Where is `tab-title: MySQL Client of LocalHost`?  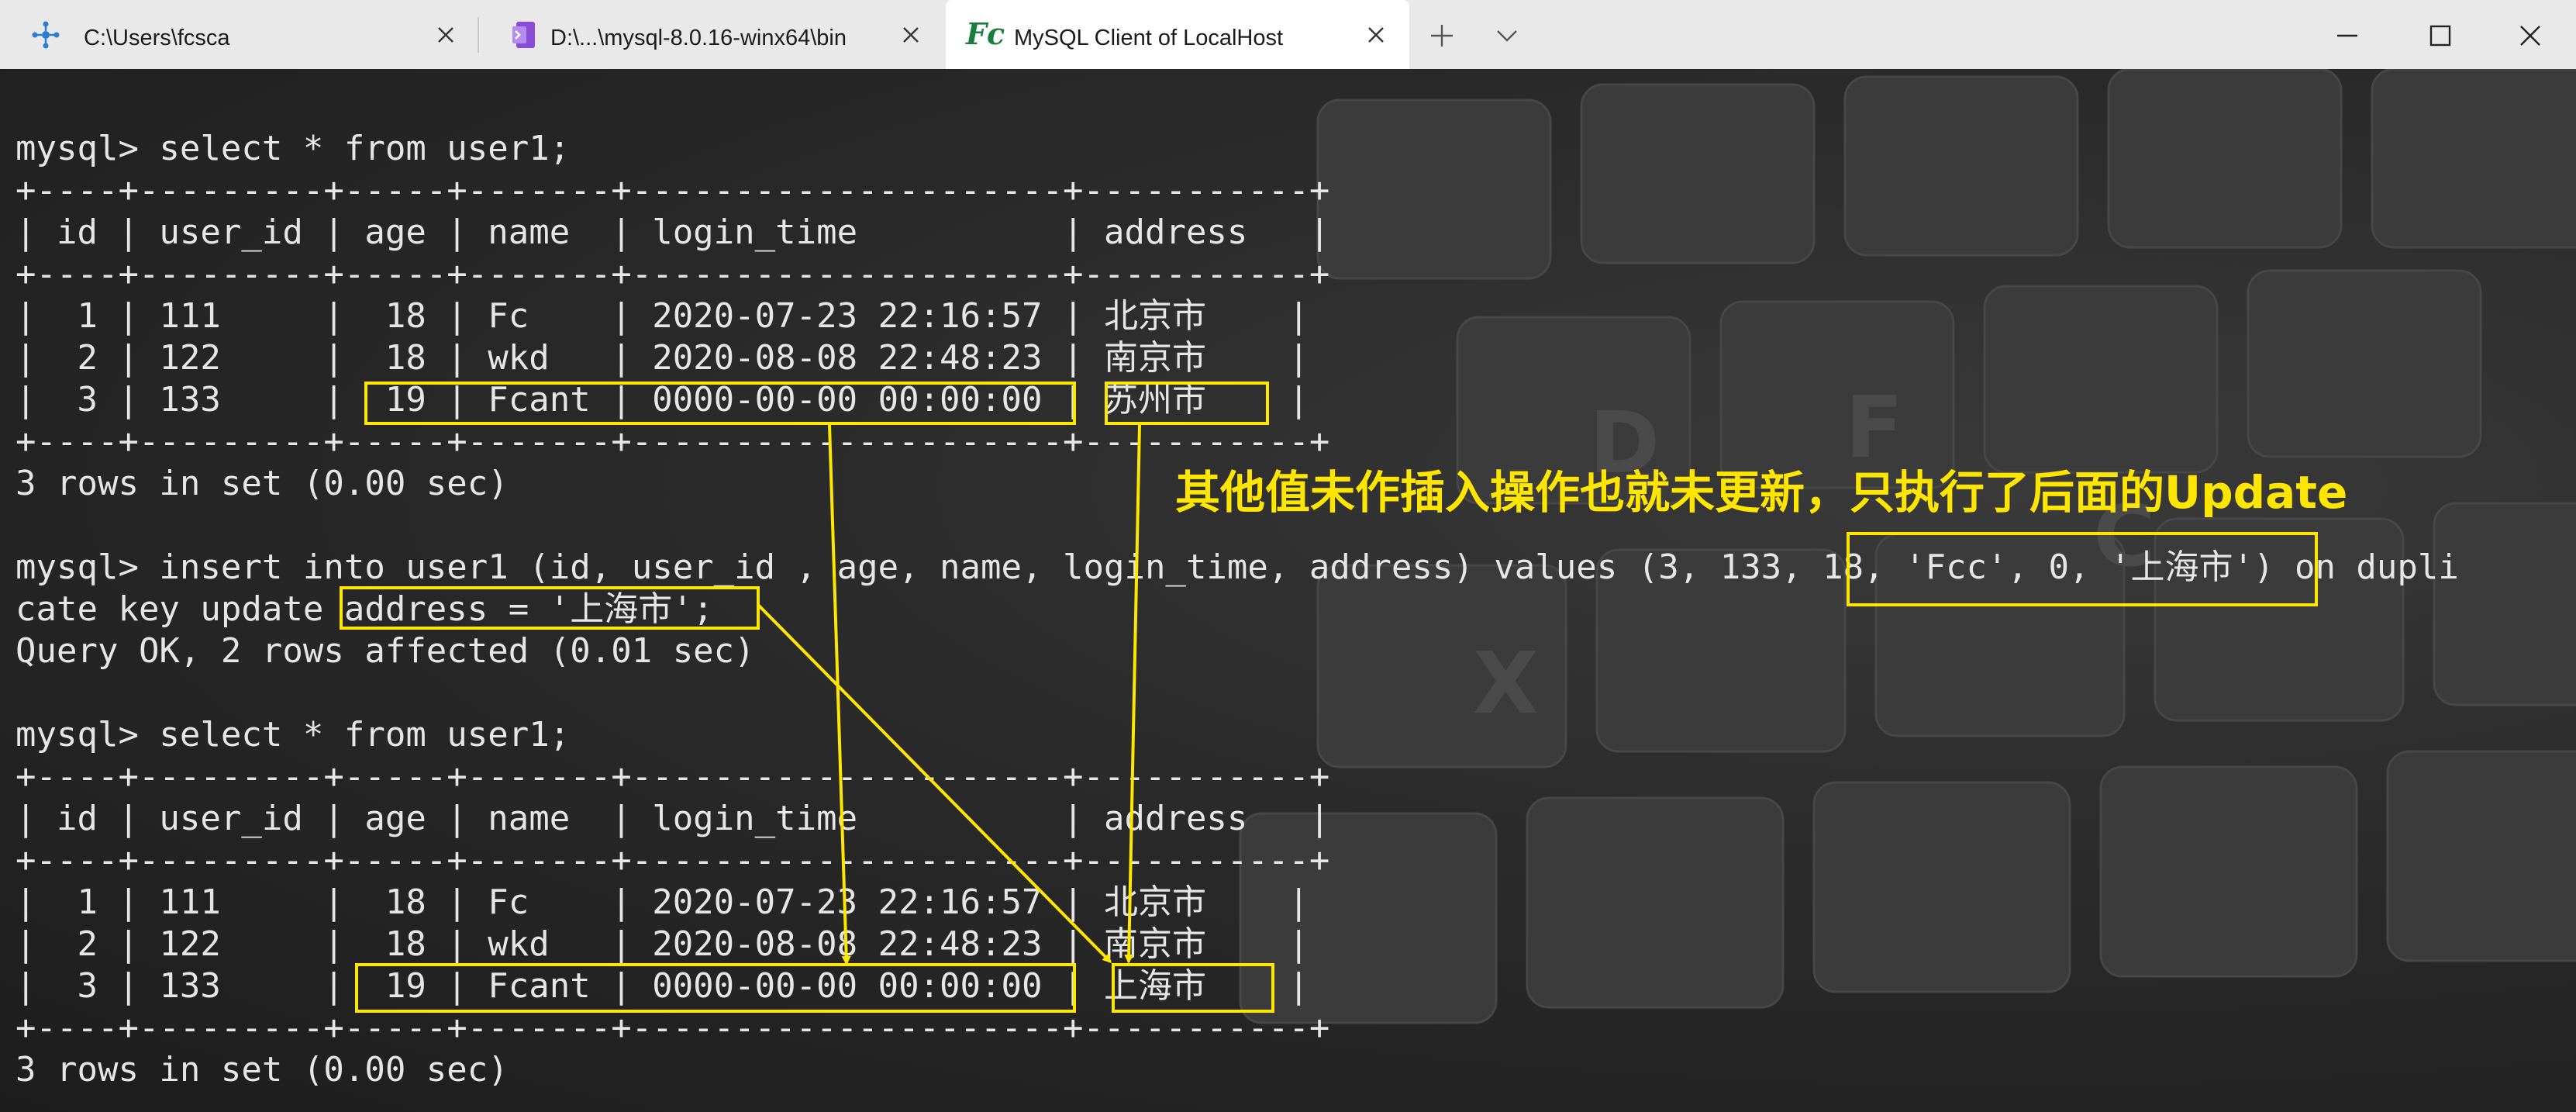
tab-title: MySQL Client of LocalHost is located at coordinates (1149, 38).